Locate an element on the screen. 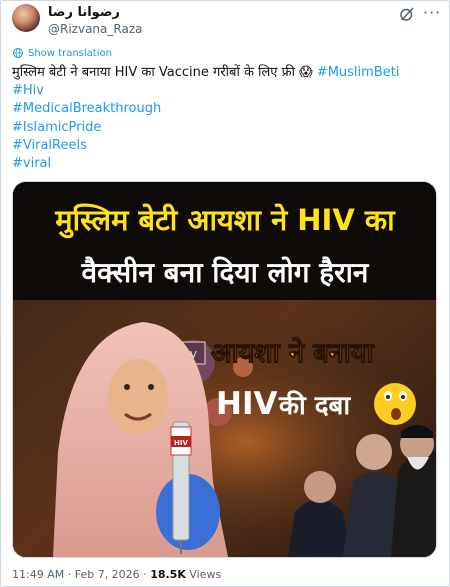 This screenshot has width=450, height=587. views-label: Views is located at coordinates (205, 574).